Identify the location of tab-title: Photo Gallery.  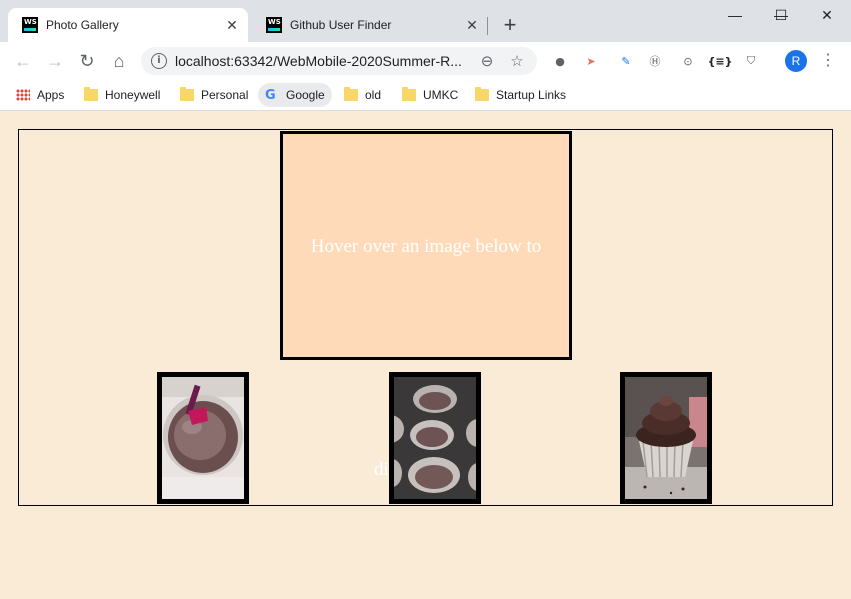
(82, 25).